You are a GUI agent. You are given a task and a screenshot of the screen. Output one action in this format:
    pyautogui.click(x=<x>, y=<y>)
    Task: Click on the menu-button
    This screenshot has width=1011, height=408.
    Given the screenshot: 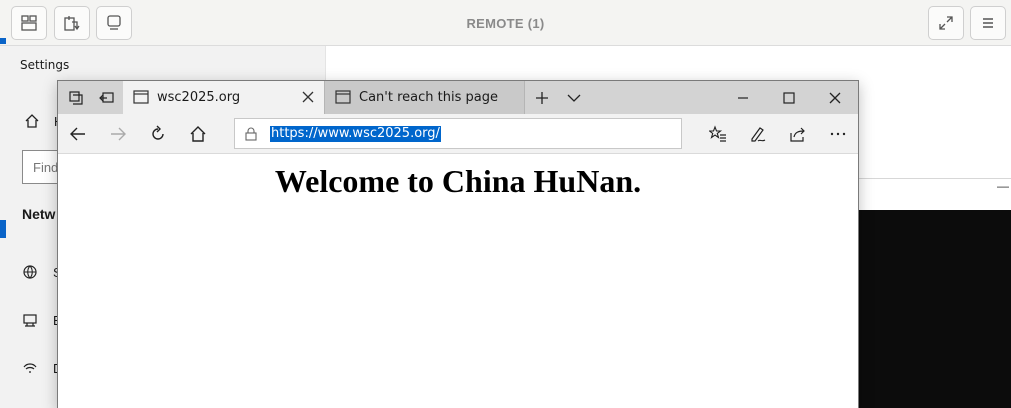 What is the action you would take?
    pyautogui.click(x=988, y=23)
    